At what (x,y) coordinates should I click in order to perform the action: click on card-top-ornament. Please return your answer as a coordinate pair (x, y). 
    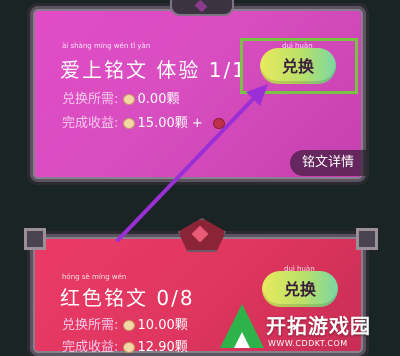
    Looking at the image, I should click on (202, 8).